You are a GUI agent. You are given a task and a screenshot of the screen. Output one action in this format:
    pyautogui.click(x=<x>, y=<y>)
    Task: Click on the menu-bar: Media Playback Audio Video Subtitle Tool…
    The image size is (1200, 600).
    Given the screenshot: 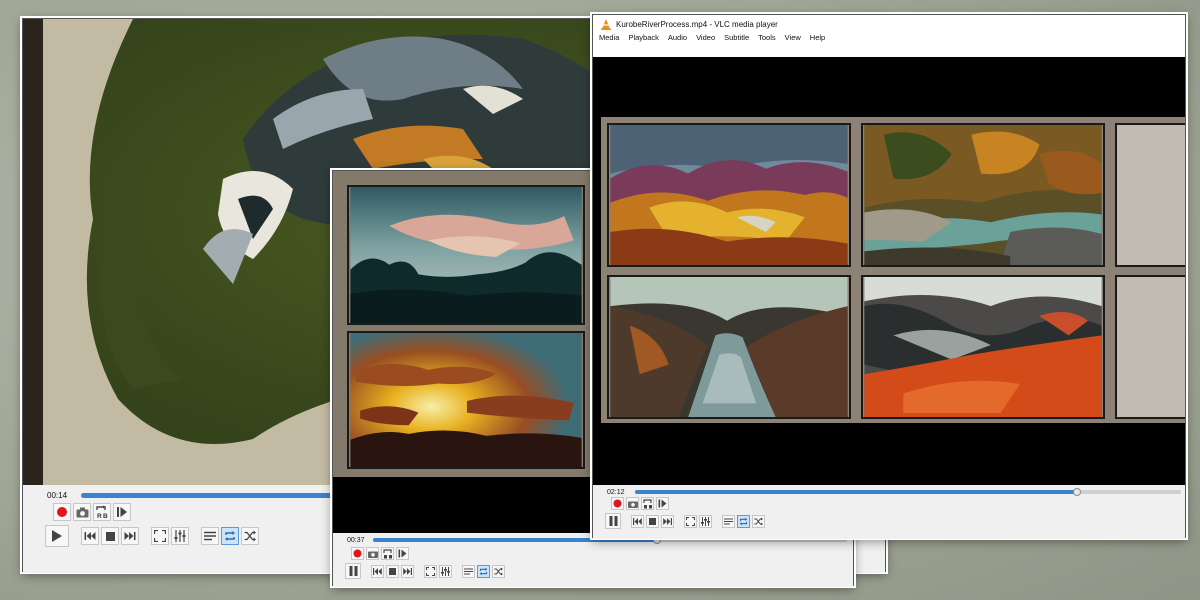 What is the action you would take?
    pyautogui.click(x=712, y=37)
    